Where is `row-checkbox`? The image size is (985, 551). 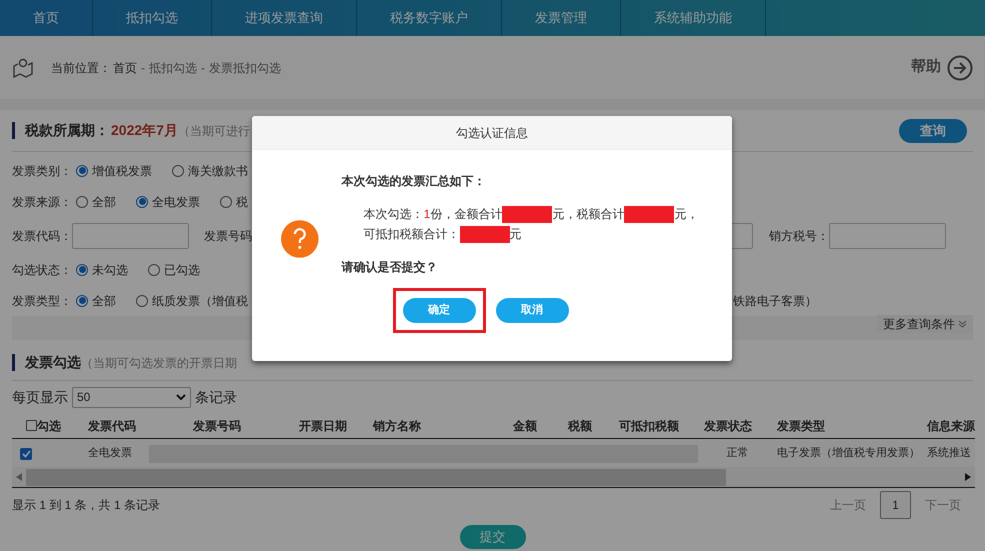
row-checkbox is located at coordinates (26, 454).